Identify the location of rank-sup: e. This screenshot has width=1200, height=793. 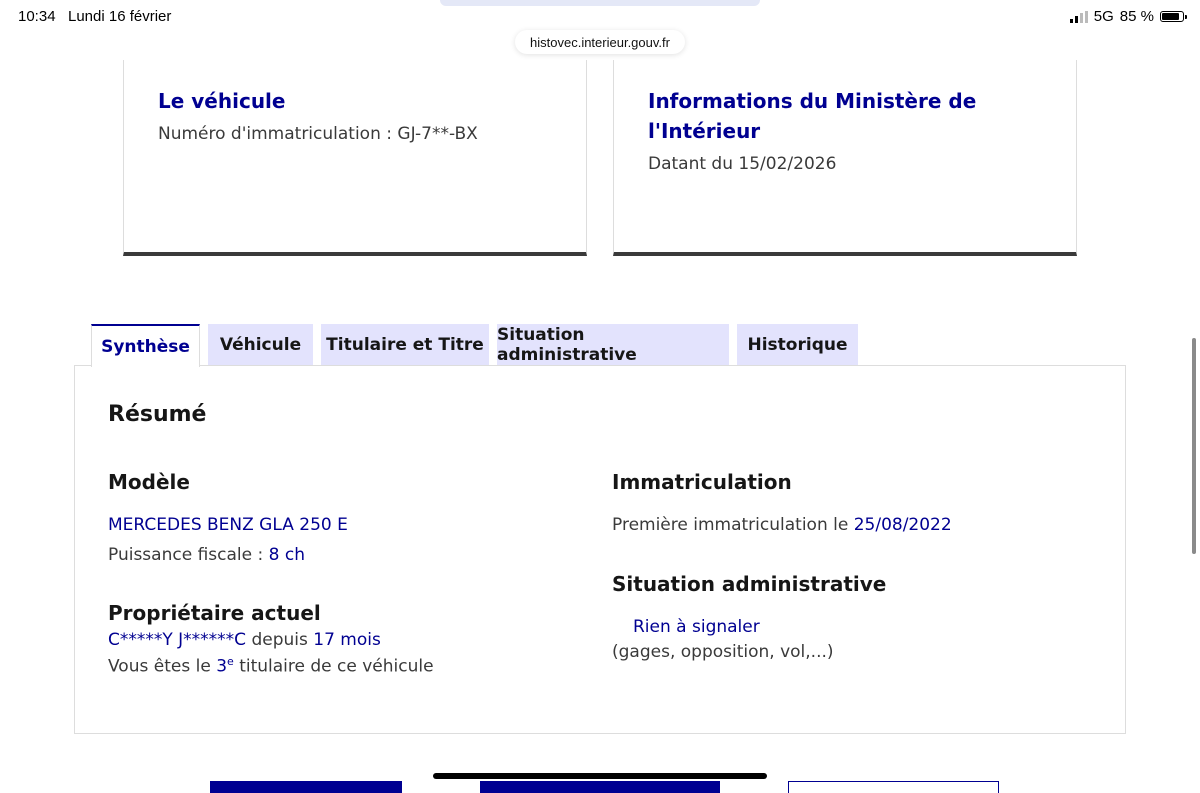
(230, 661).